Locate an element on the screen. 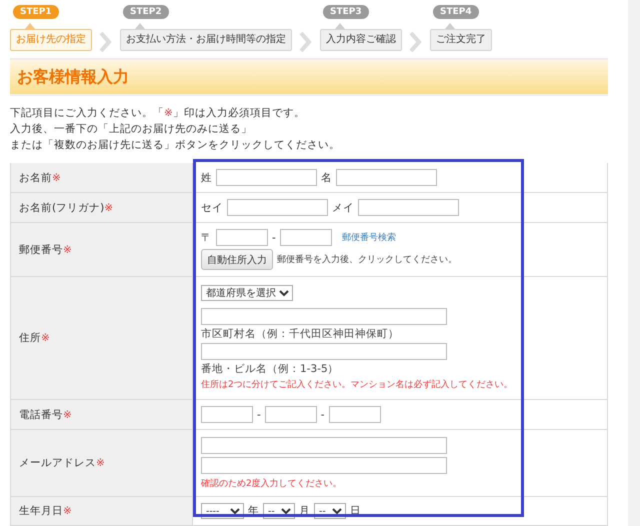  field-prefix: 姓 is located at coordinates (206, 177).